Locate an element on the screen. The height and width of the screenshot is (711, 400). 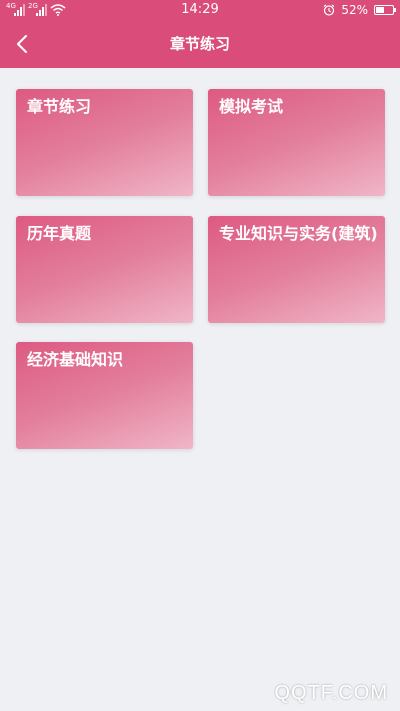
battery-icon is located at coordinates (385, 10).